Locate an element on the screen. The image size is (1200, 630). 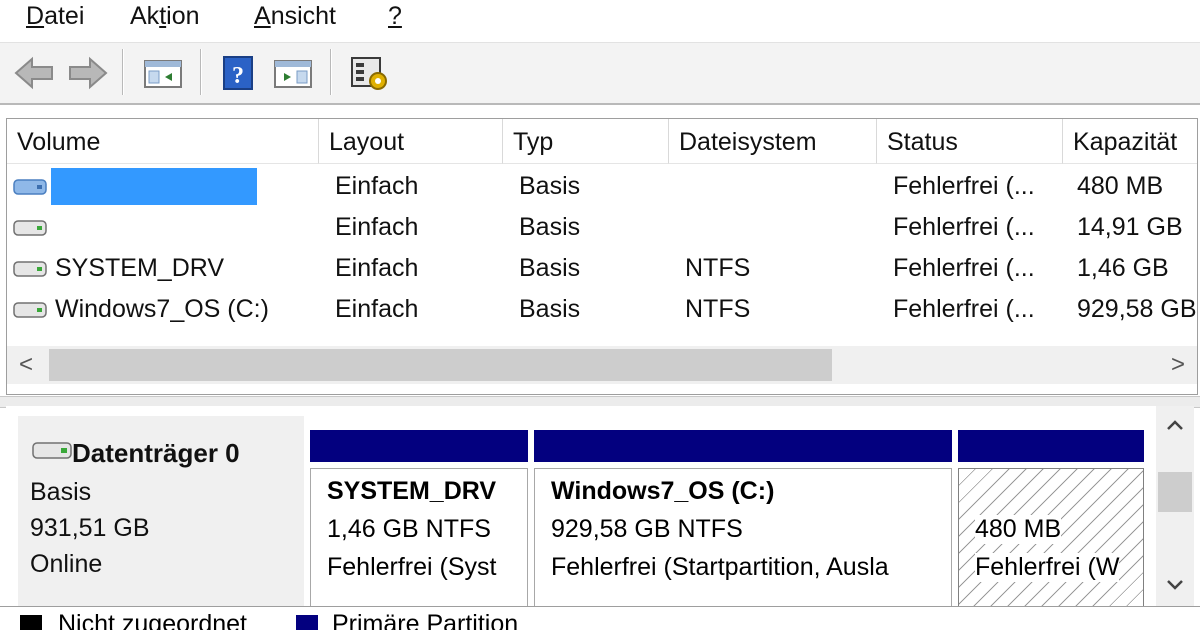
partition-body-hatched: 480 MB Fehlerfrei (W is located at coordinates (1051, 537).